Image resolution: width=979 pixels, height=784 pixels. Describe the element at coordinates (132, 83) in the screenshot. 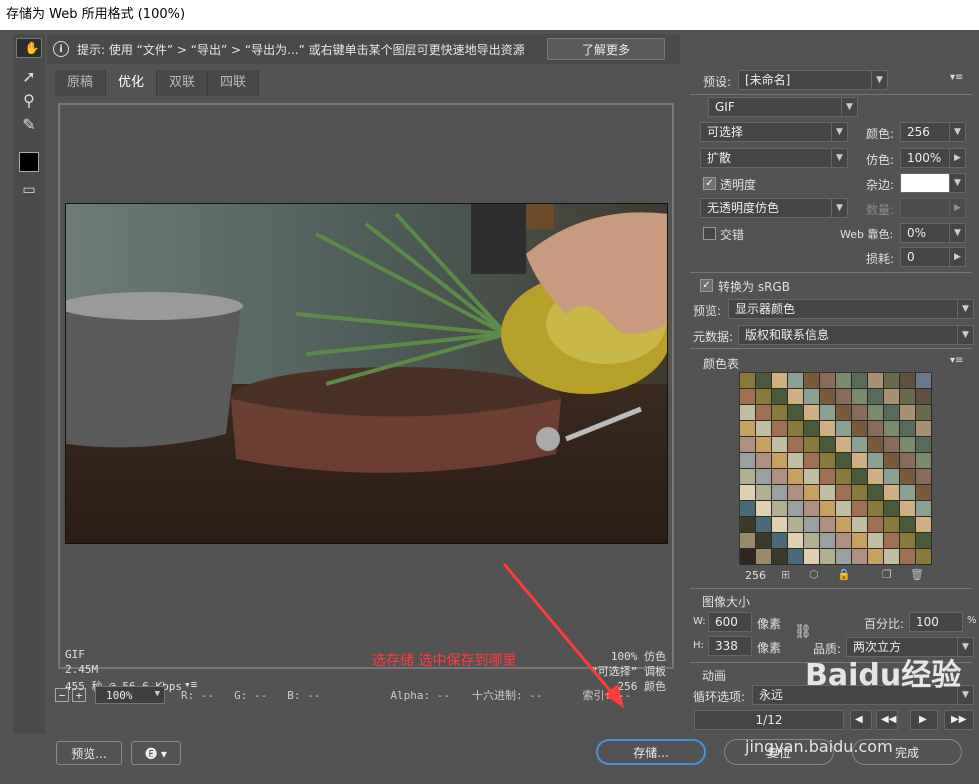

I see `tab-optimized: 优化` at that location.